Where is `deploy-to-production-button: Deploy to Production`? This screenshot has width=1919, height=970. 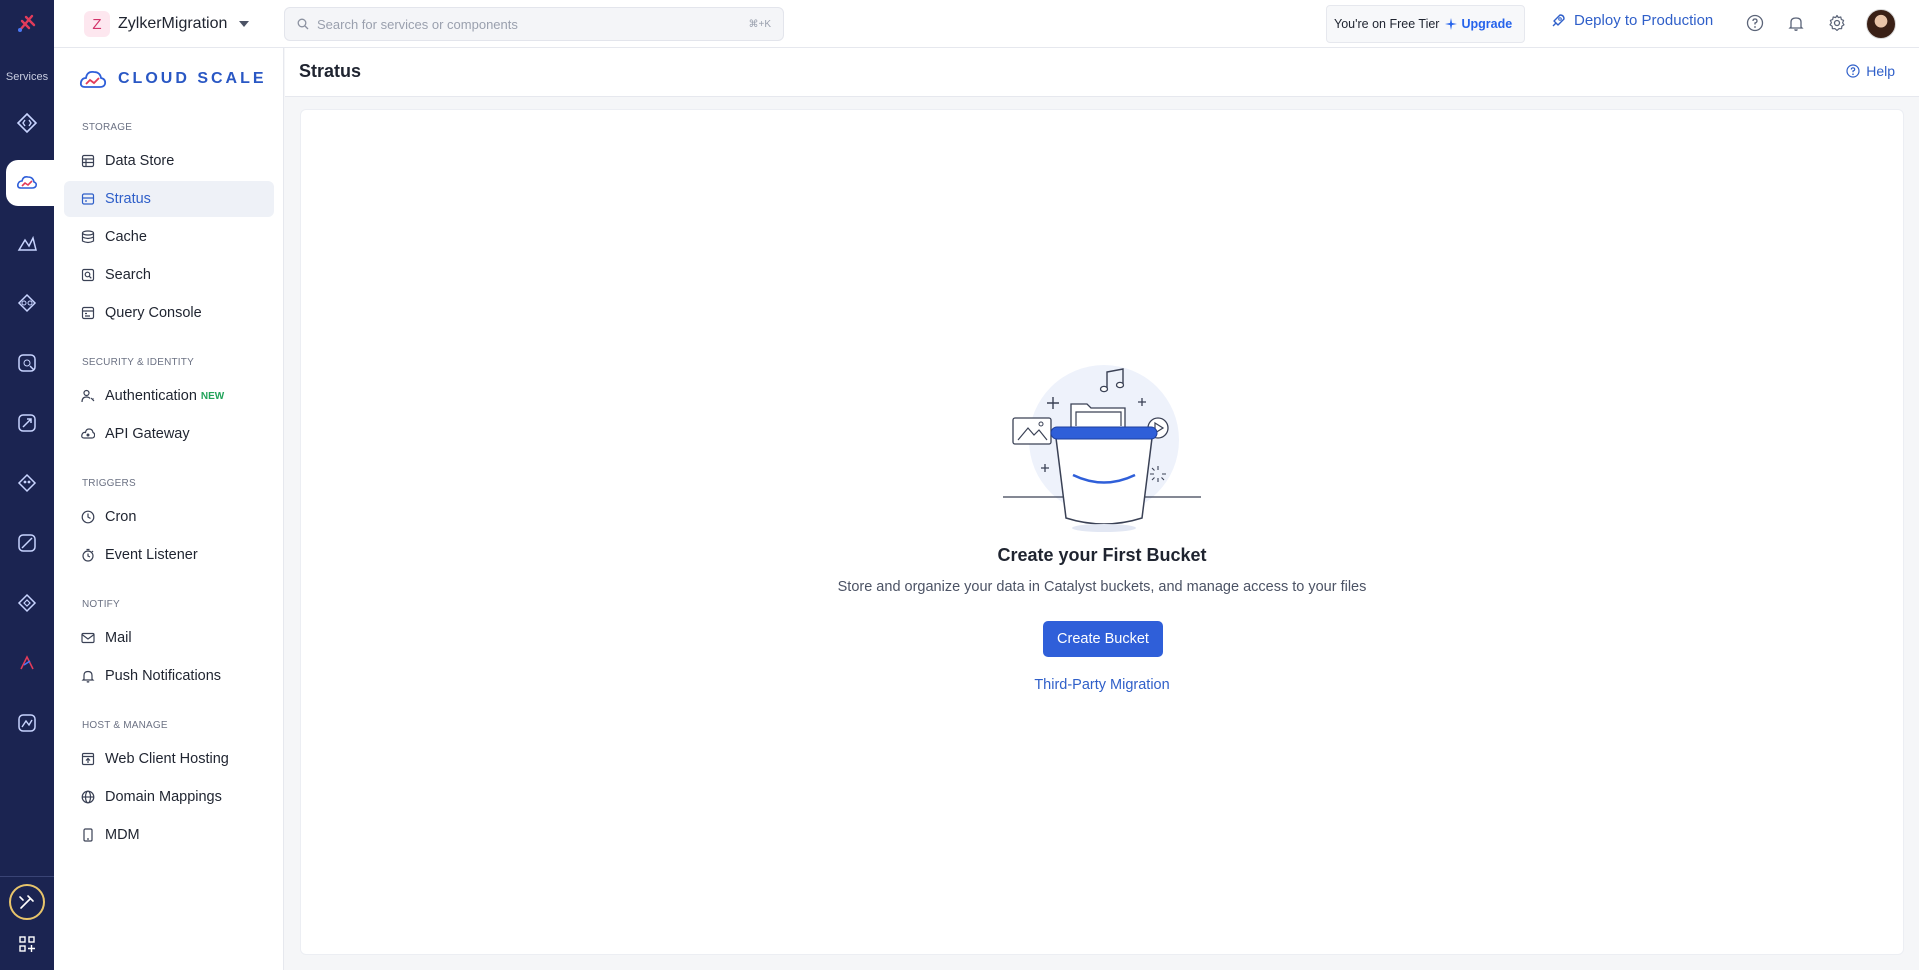 deploy-to-production-button: Deploy to Production is located at coordinates (1631, 20).